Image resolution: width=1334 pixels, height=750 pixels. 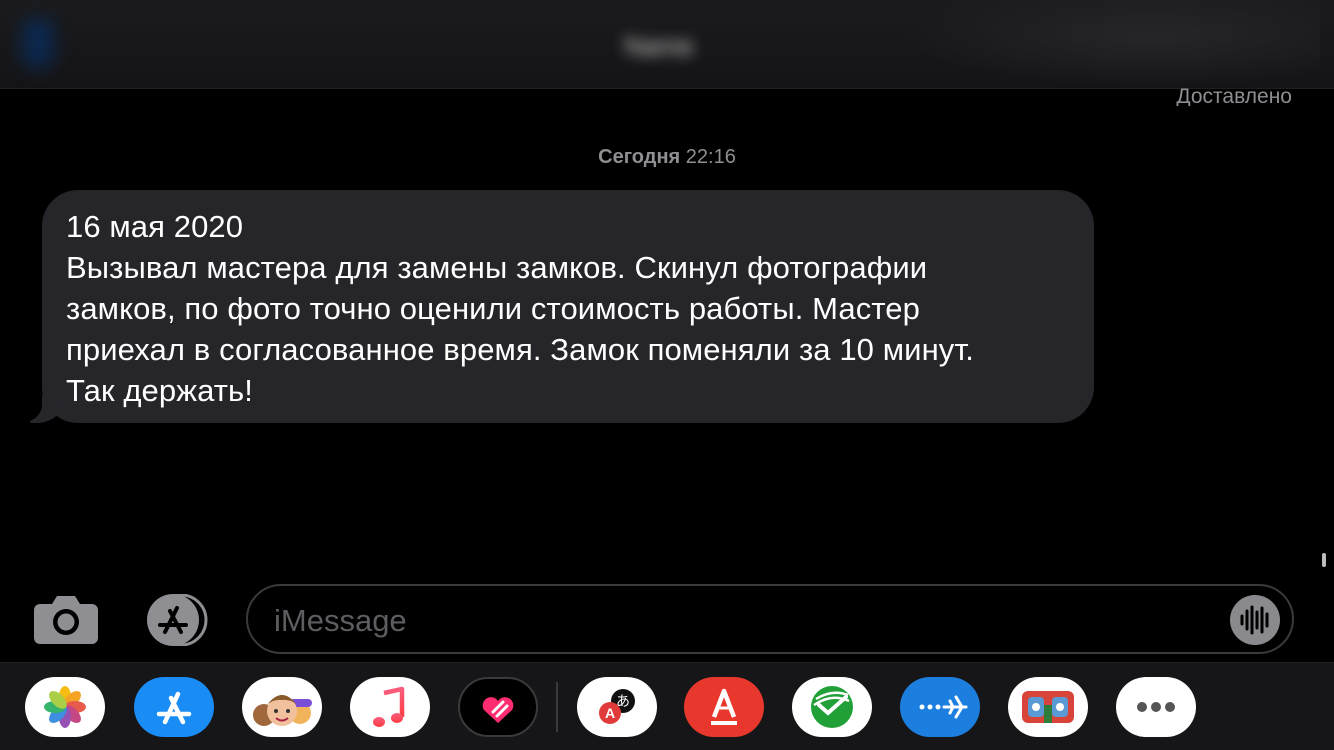 I want to click on camera-button, so click(x=66, y=618).